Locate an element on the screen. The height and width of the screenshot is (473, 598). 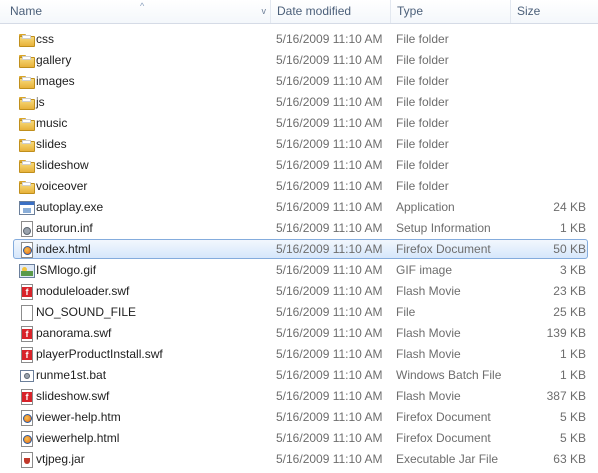
file-size: 139 KB is located at coordinates (566, 333).